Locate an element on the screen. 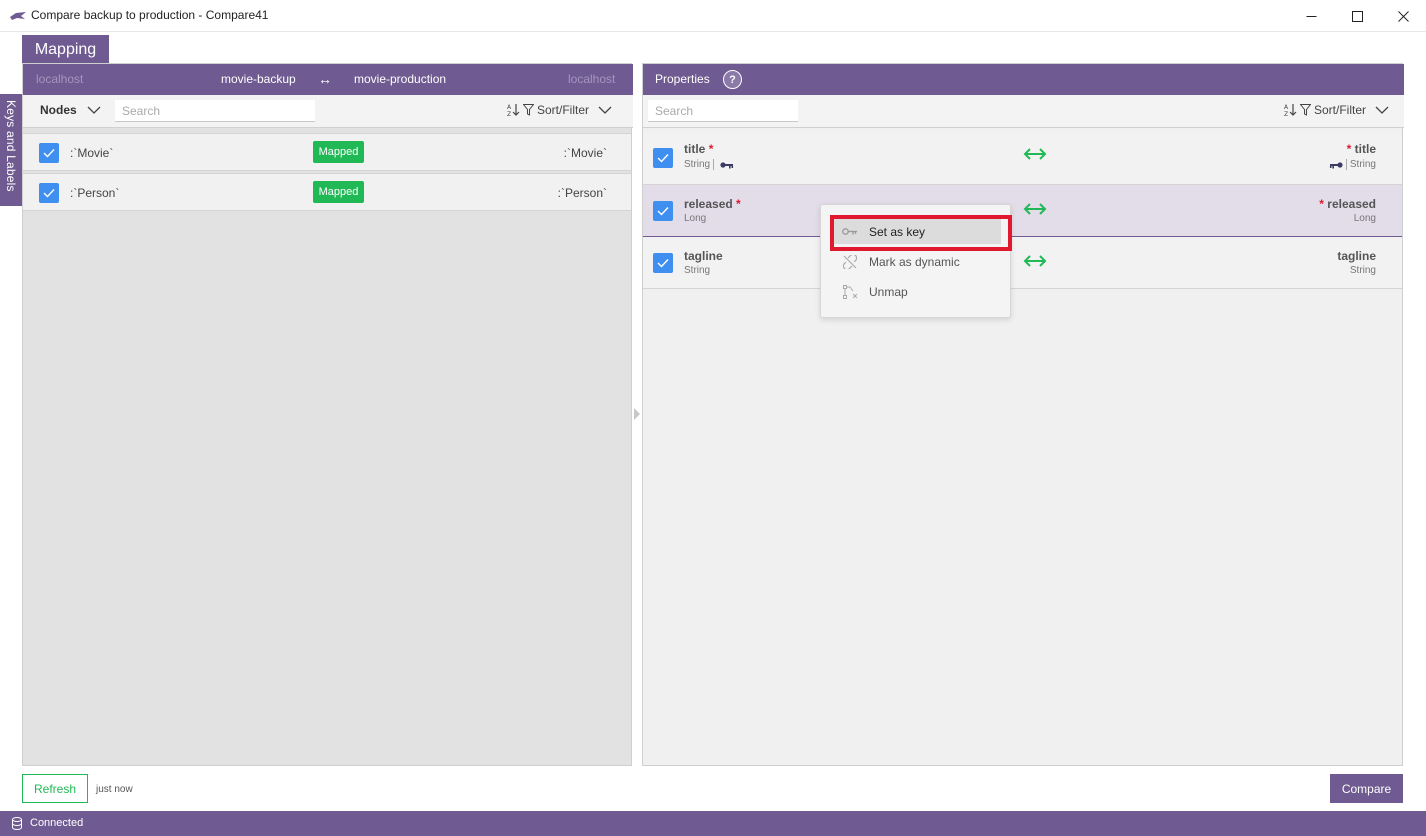  target-property-name: tagline is located at coordinates (1356, 256).